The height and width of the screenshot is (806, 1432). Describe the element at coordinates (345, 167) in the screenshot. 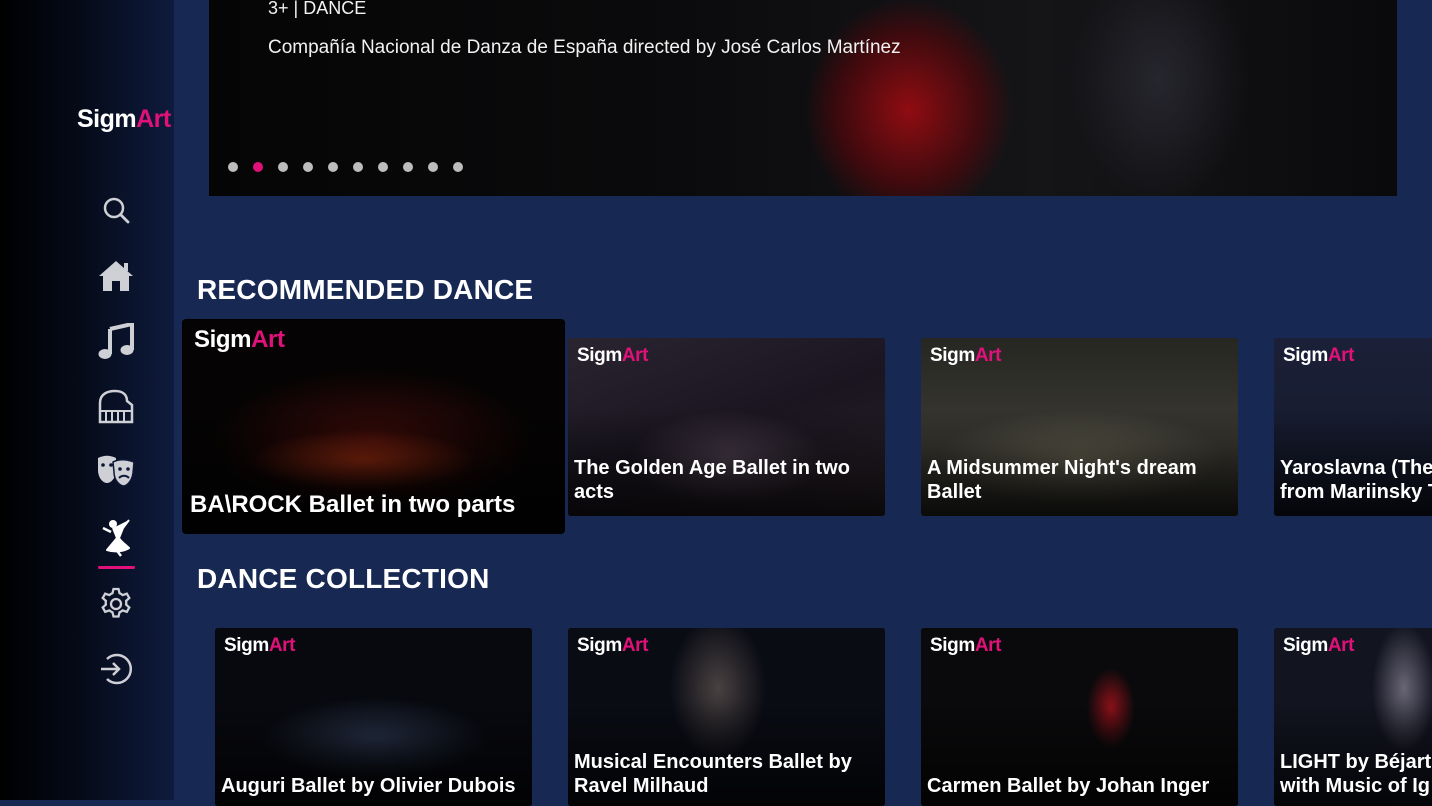

I see `carousel-dots` at that location.